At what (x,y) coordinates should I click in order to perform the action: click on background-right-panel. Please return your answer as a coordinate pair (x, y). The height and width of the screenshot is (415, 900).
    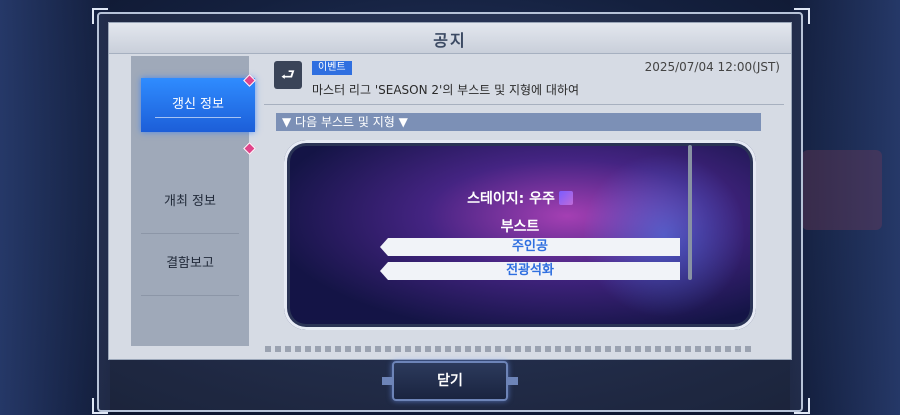
    Looking at the image, I should click on (845, 207).